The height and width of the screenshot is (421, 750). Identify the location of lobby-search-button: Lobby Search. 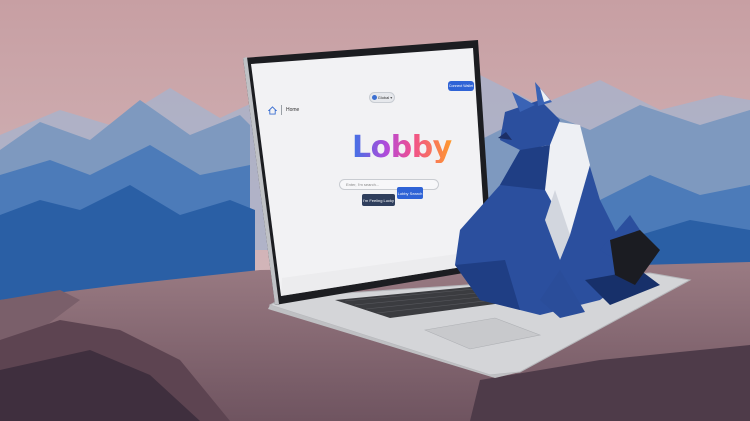
(410, 193).